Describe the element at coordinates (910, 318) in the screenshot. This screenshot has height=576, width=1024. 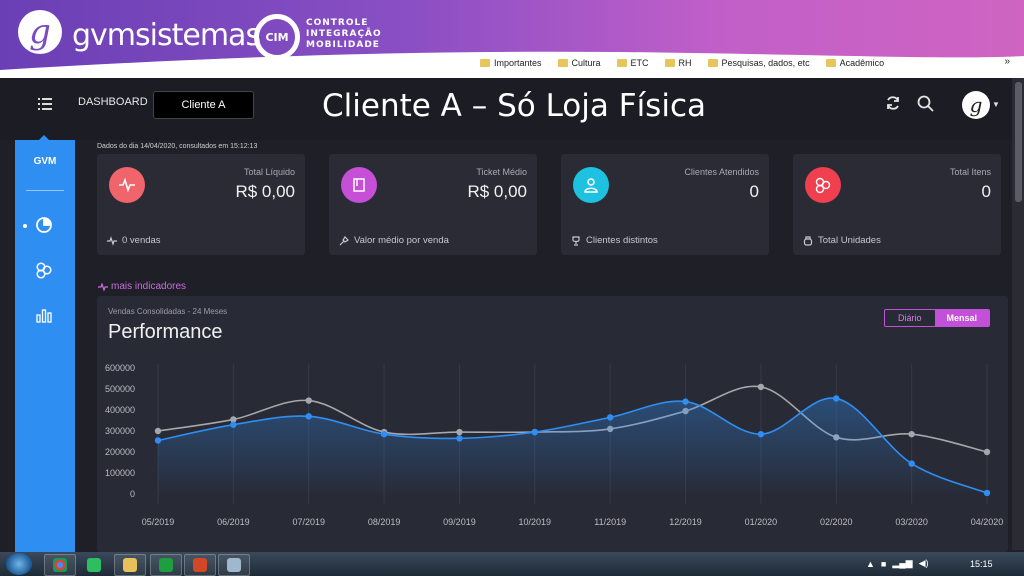
I see `diario-button: Diário` at that location.